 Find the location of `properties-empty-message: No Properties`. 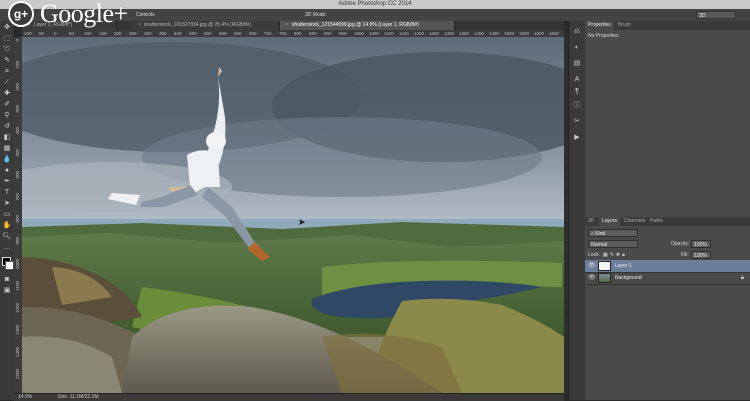

properties-empty-message: No Properties is located at coordinates (603, 36).